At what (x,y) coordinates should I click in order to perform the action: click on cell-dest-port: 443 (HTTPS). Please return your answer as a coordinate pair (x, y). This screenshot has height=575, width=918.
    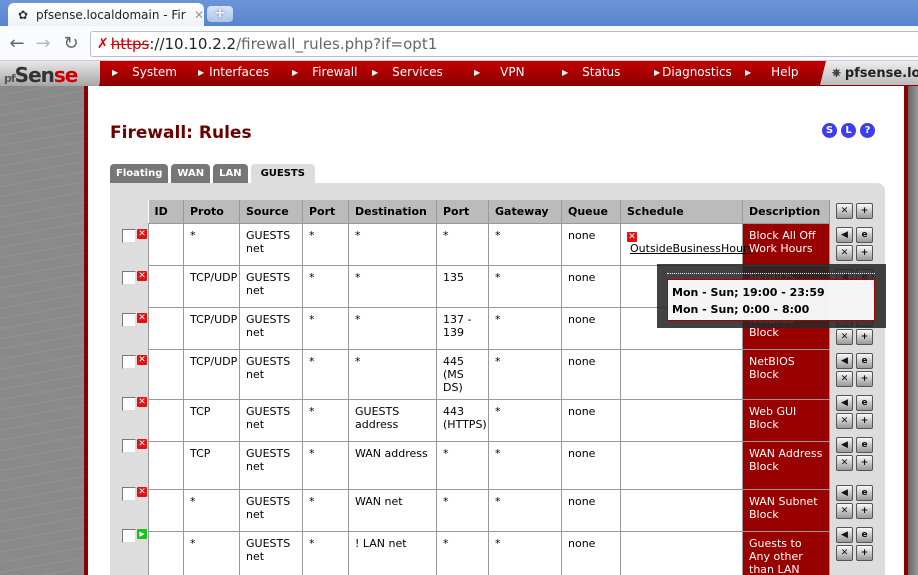
    Looking at the image, I should click on (462, 420).